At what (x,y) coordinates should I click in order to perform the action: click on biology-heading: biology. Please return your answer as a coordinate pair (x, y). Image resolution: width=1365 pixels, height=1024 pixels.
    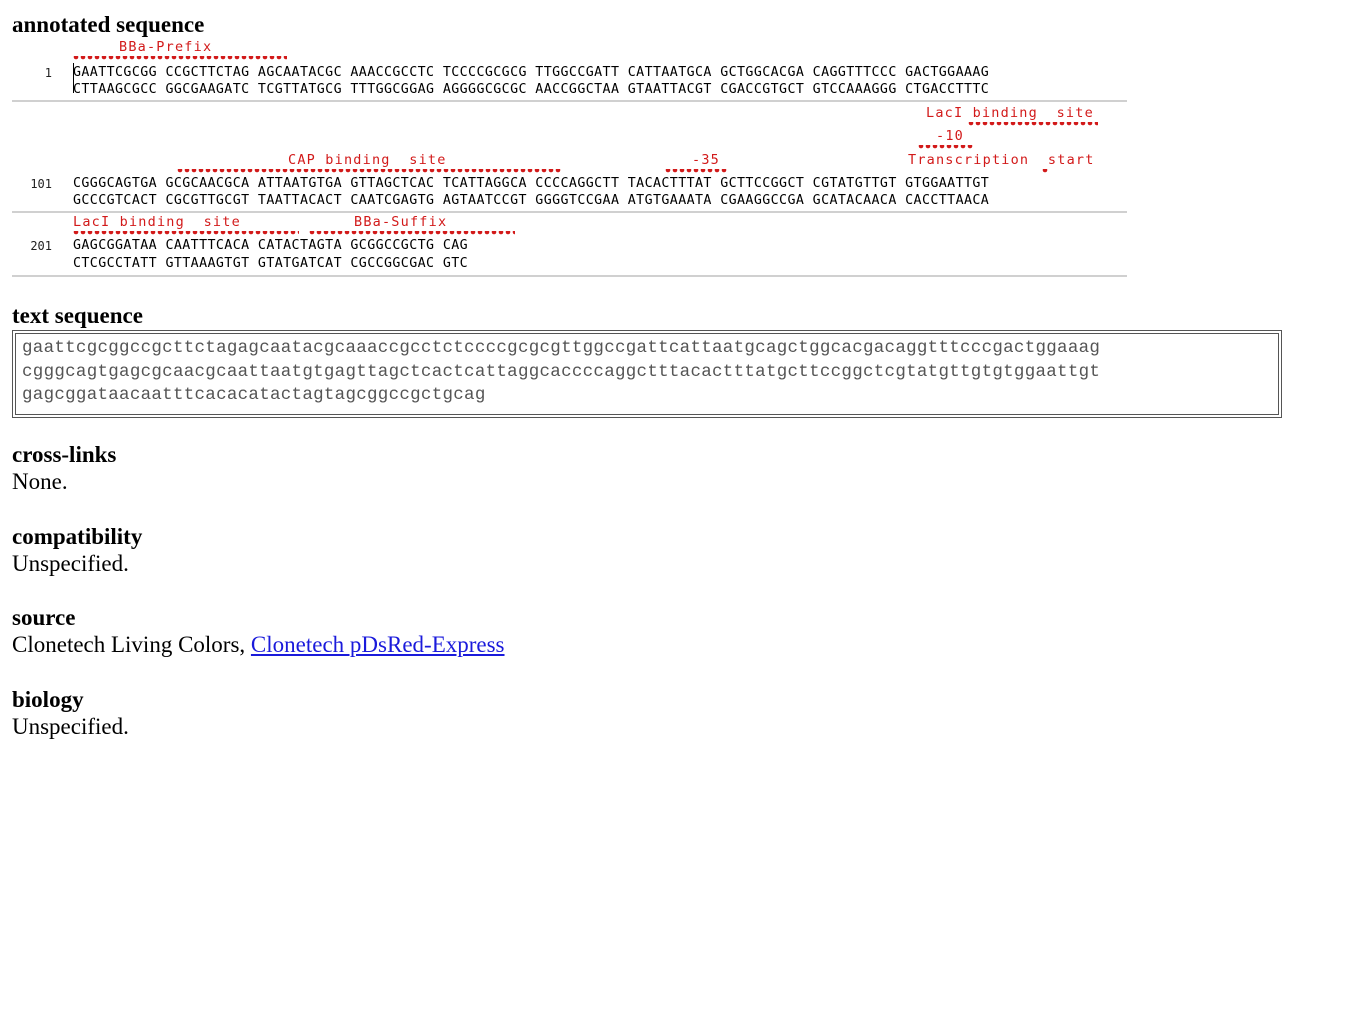
    Looking at the image, I should click on (48, 699).